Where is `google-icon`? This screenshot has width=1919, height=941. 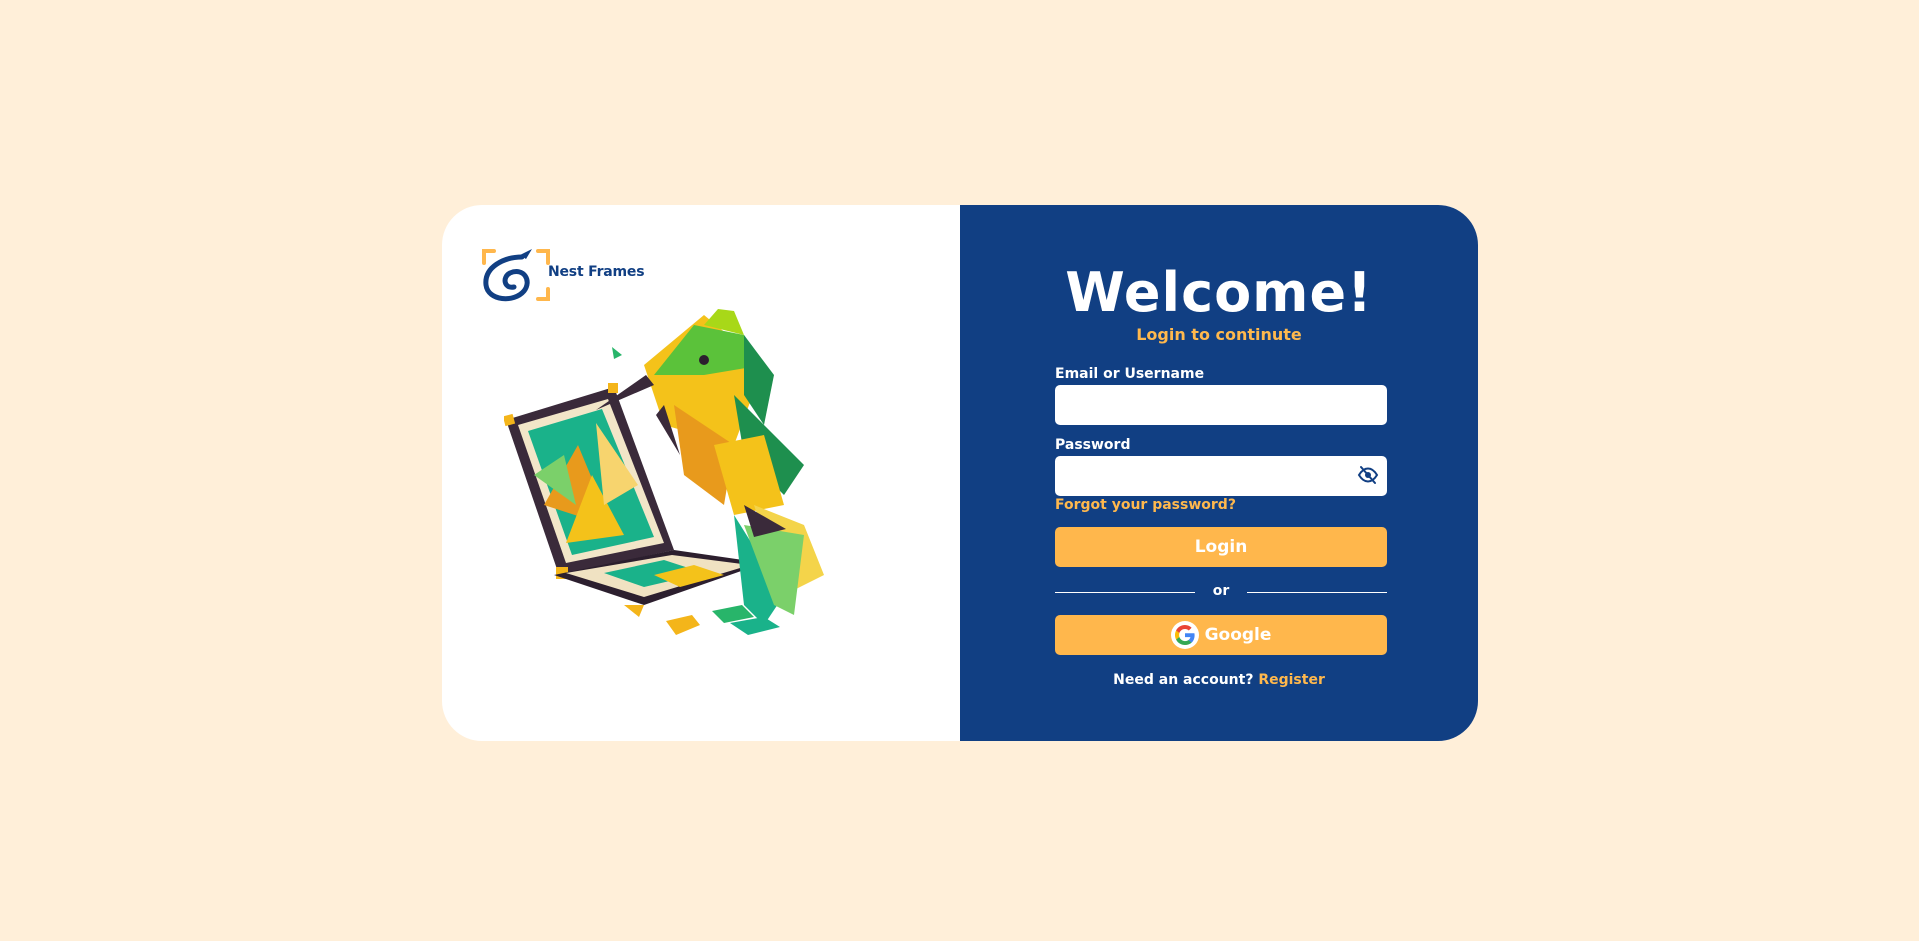
google-icon is located at coordinates (1184, 635).